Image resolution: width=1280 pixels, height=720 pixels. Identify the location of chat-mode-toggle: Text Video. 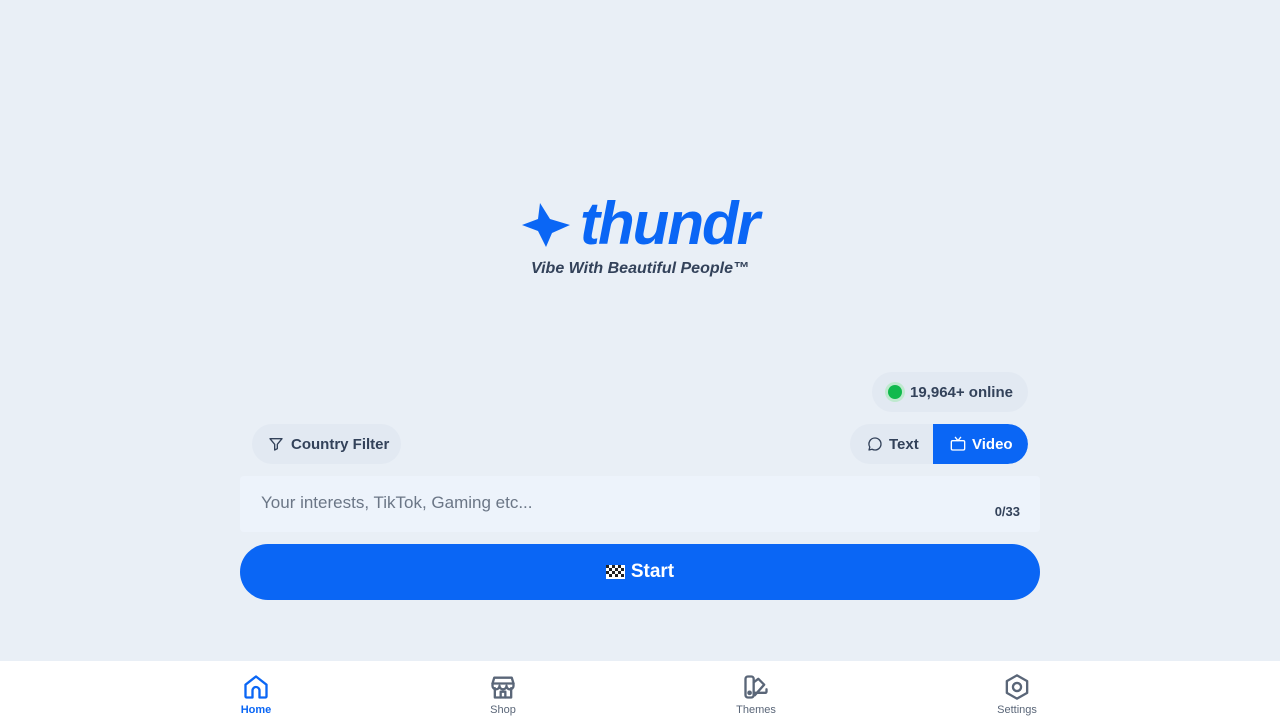
(939, 444).